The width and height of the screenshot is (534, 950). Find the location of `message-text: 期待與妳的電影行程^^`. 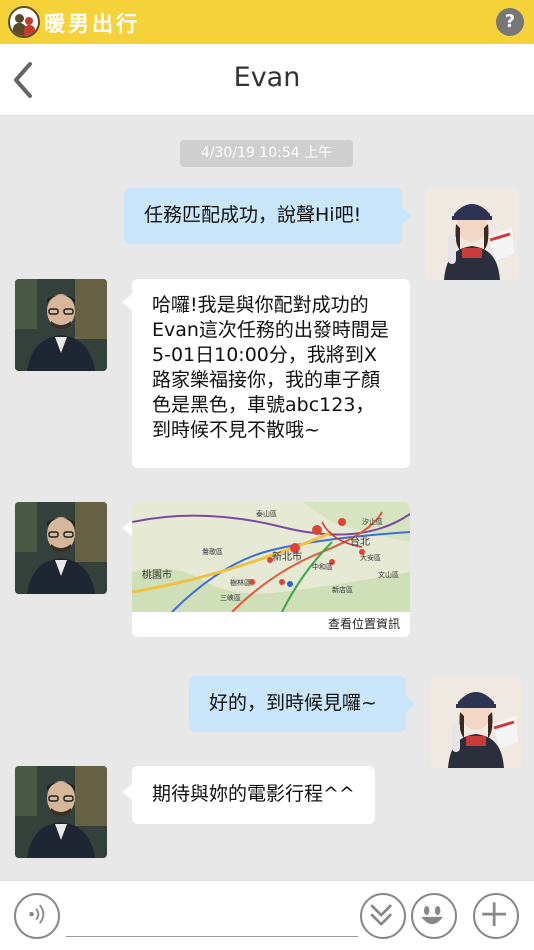

message-text: 期待與妳的電影行程^^ is located at coordinates (253, 794).